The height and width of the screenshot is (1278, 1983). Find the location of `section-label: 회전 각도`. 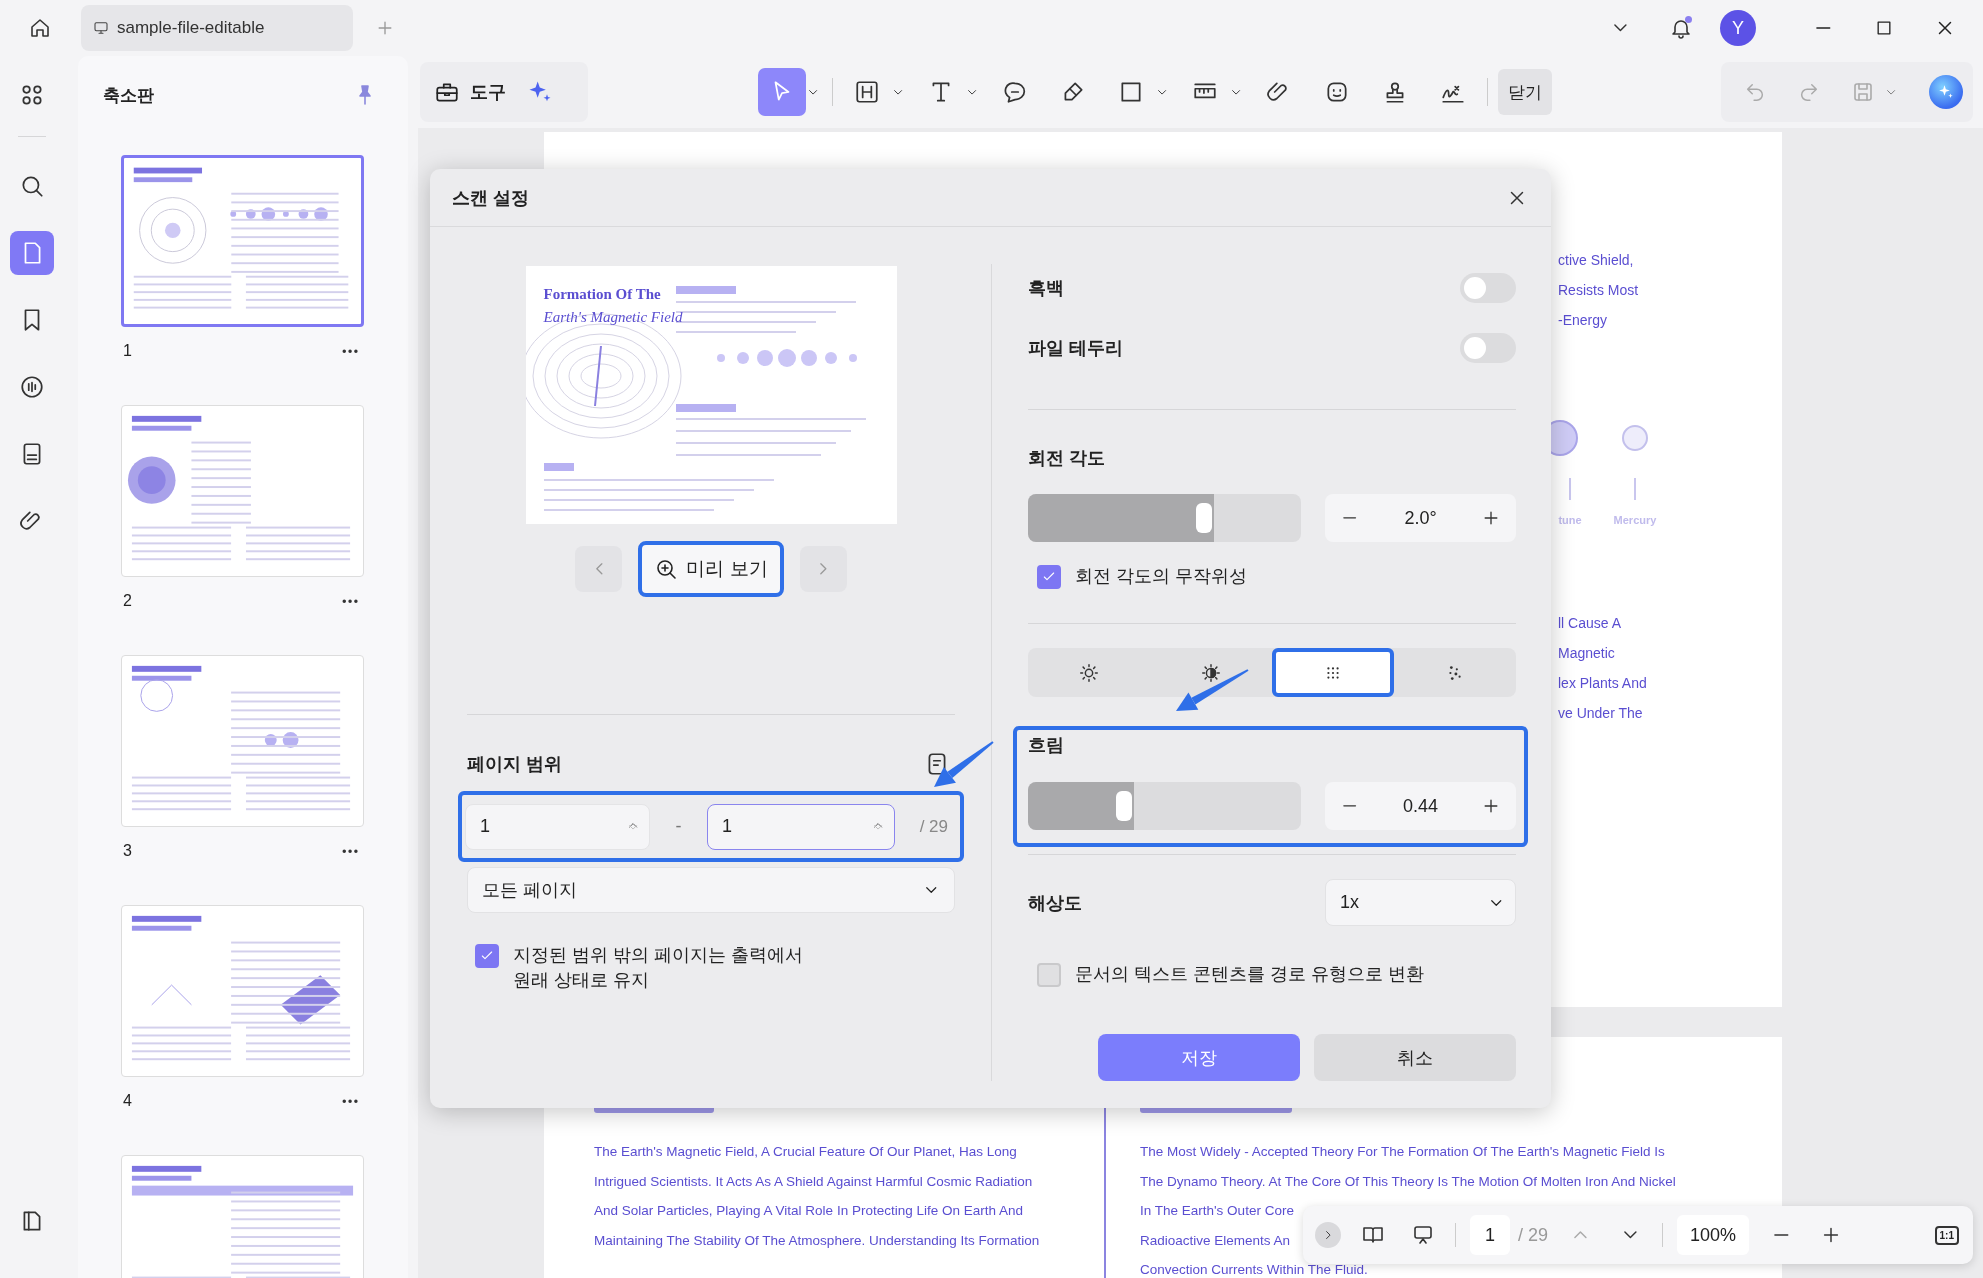

section-label: 회전 각도 is located at coordinates (1067, 458).